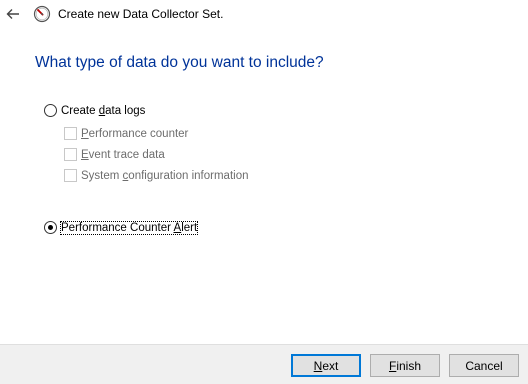  I want to click on system-configuration-checkbox-row: System configuration information, so click(156, 175).